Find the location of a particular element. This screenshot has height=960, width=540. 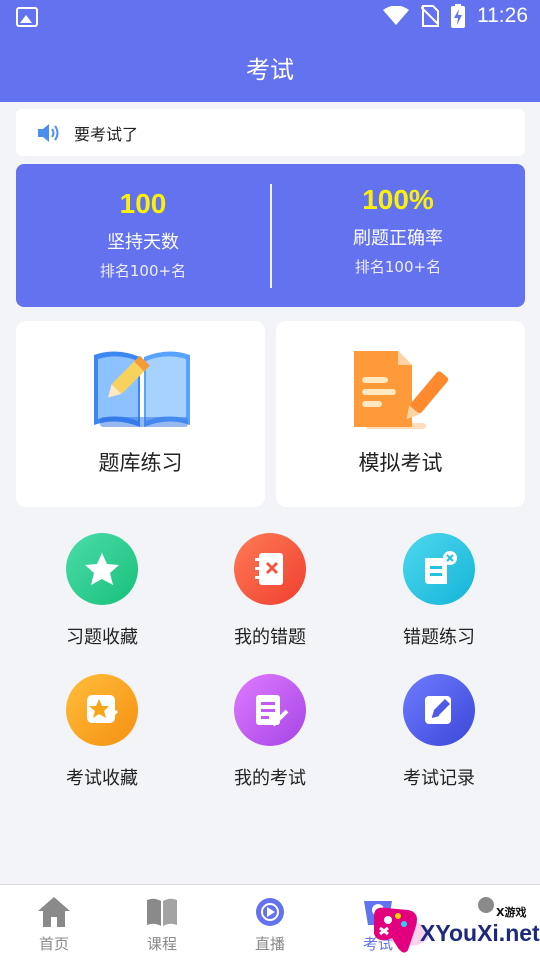

stat-label: 刷题正确率 is located at coordinates (398, 238).